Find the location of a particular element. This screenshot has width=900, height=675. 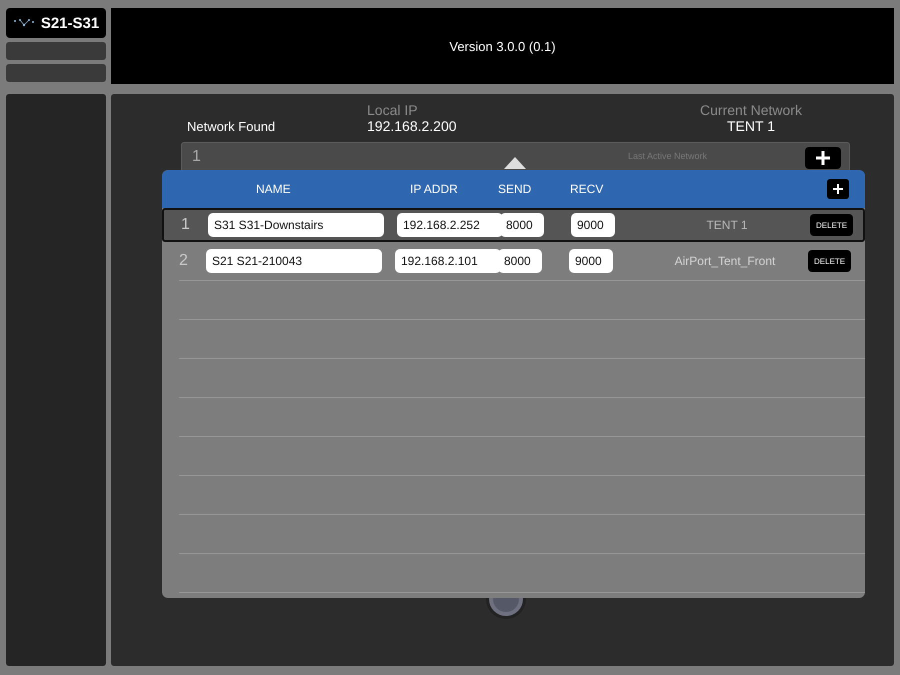

column-header: RECV is located at coordinates (587, 189).